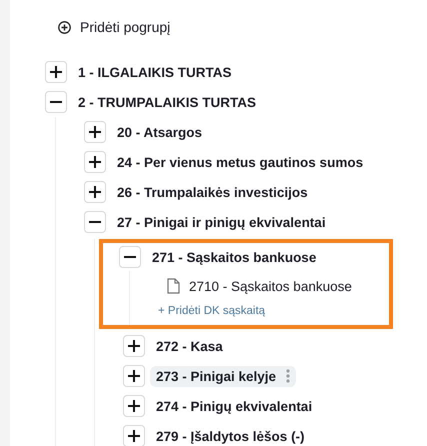 Image resolution: width=427 pixels, height=446 pixels. I want to click on tree-item: 24 - Per vienus metus gautinos sumos, so click(243, 162).